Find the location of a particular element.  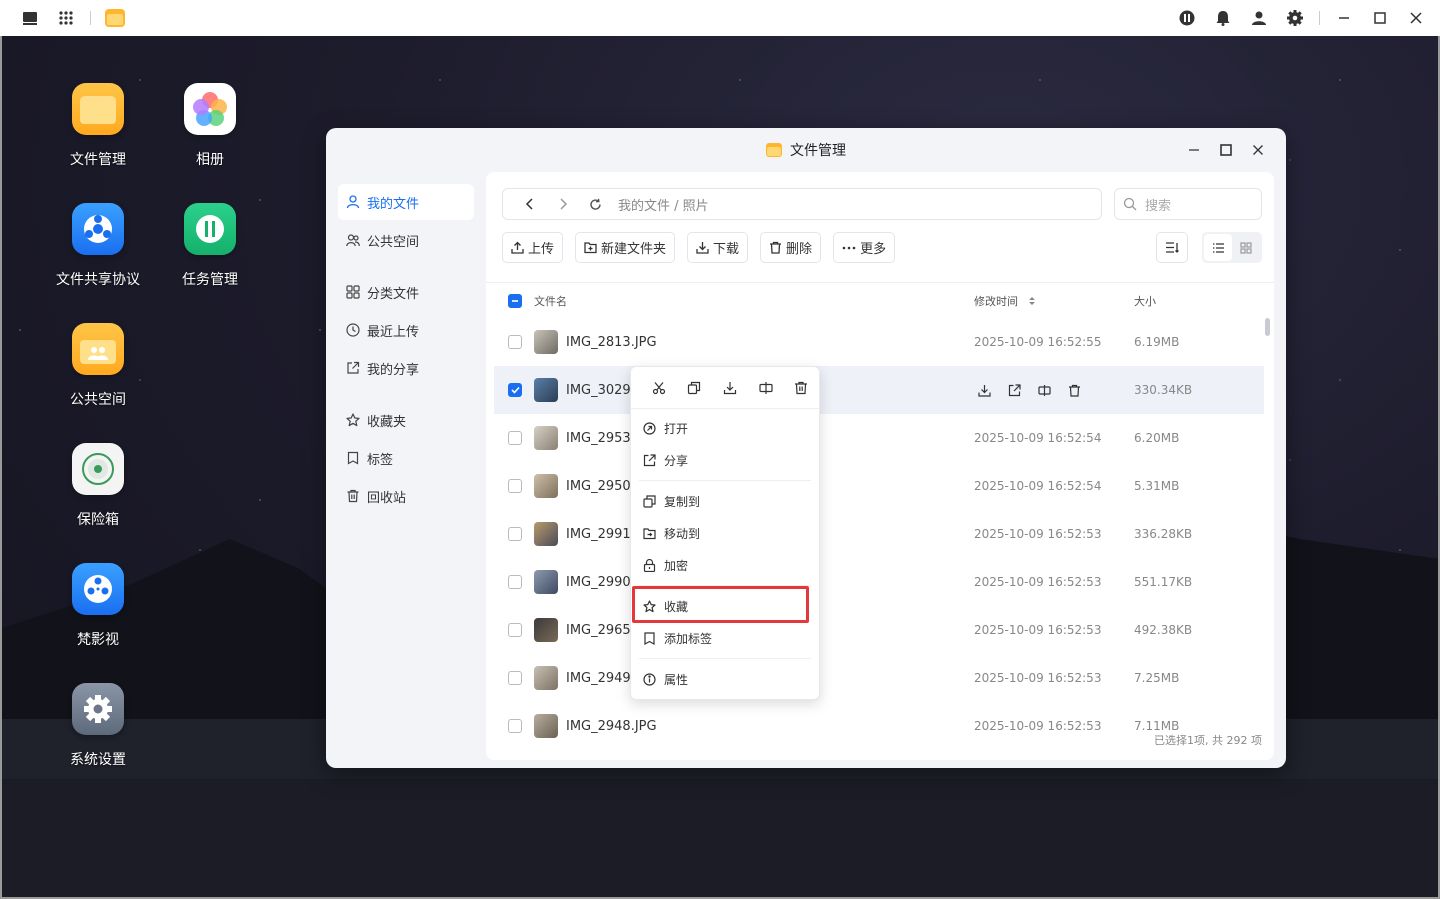

sidebar-item-public-space: 公共空间 is located at coordinates (406, 240).